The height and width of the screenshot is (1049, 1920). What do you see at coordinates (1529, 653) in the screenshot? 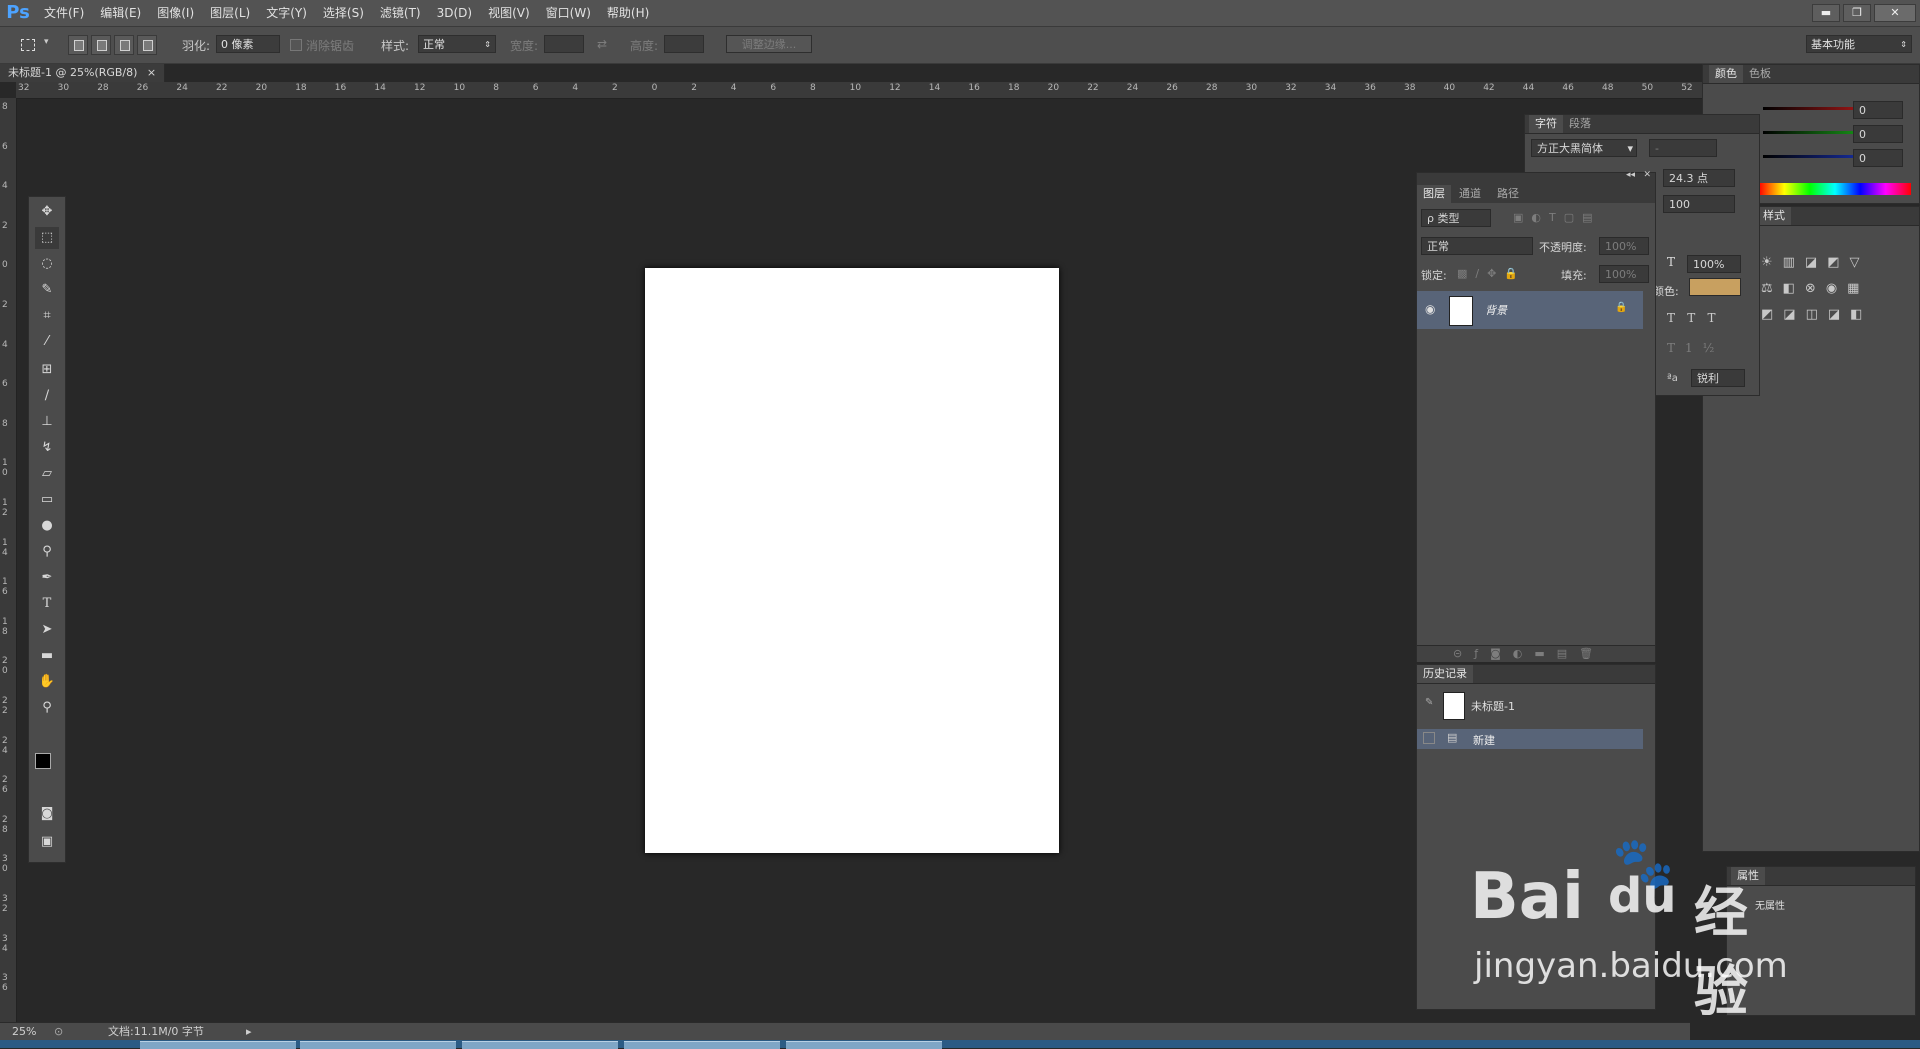
I see `layer-action-icons: ⊝ƒ◙◐▬▤🗑` at bounding box center [1529, 653].